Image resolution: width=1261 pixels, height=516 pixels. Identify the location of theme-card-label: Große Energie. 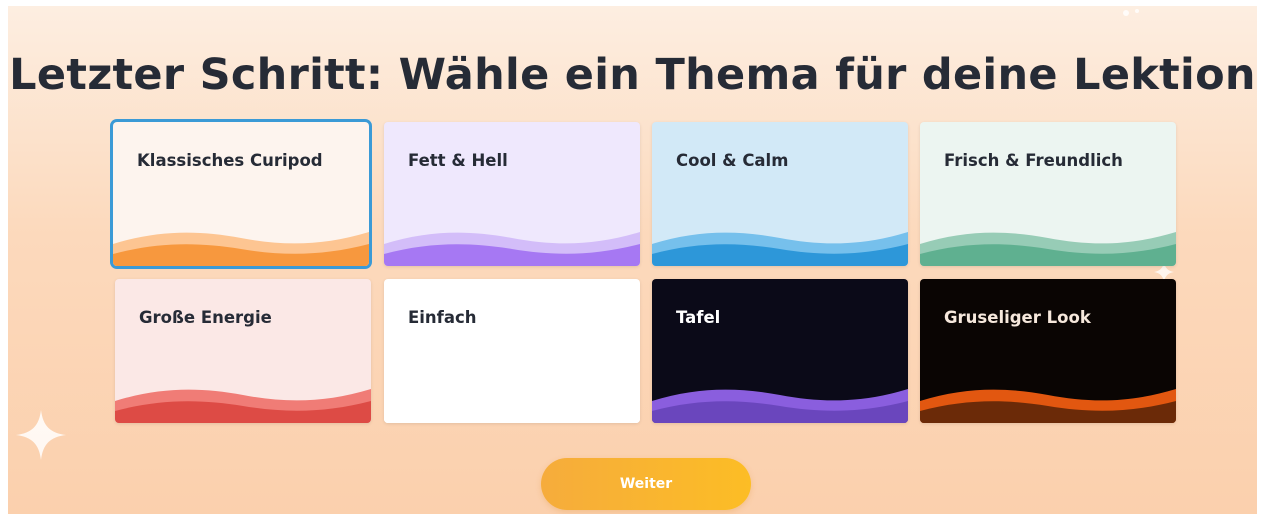
(205, 317).